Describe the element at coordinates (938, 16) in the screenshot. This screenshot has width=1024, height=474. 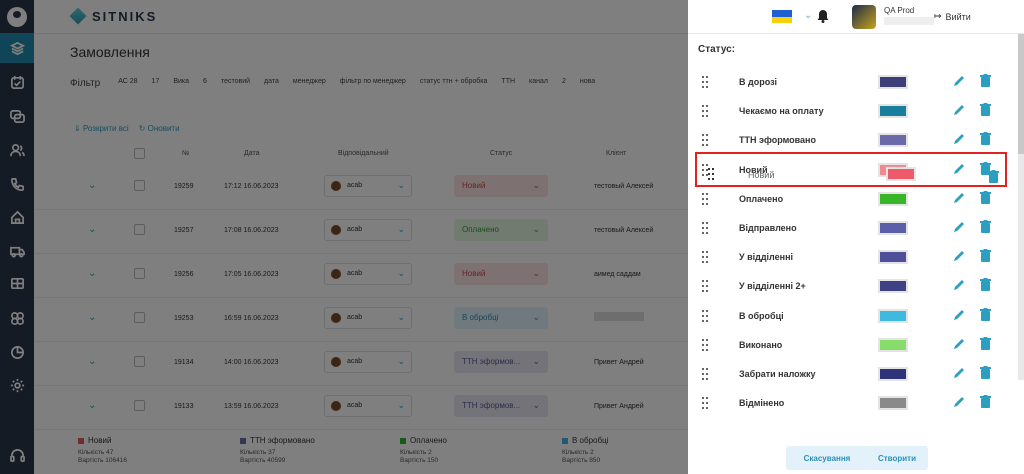
I see `logout-icon: ↦` at that location.